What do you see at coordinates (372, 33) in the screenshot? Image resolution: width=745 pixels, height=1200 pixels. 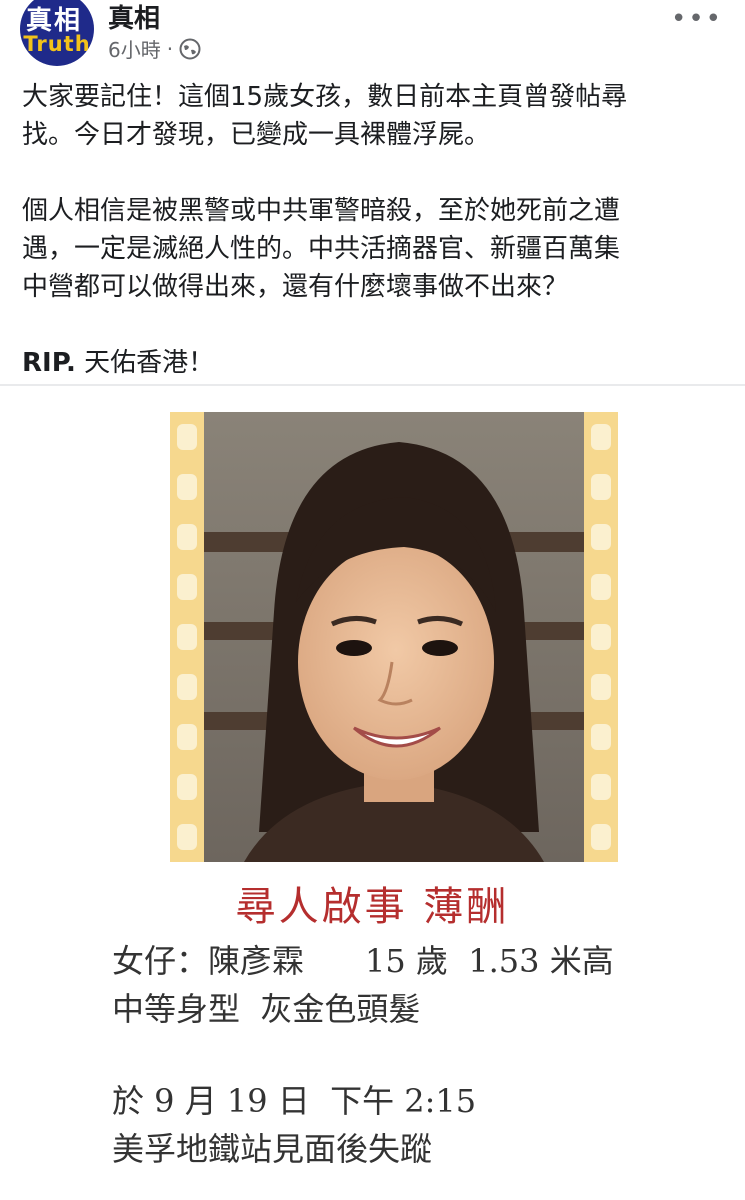 I see `post-header: 真相 Truth 真相 6小時 · •••` at bounding box center [372, 33].